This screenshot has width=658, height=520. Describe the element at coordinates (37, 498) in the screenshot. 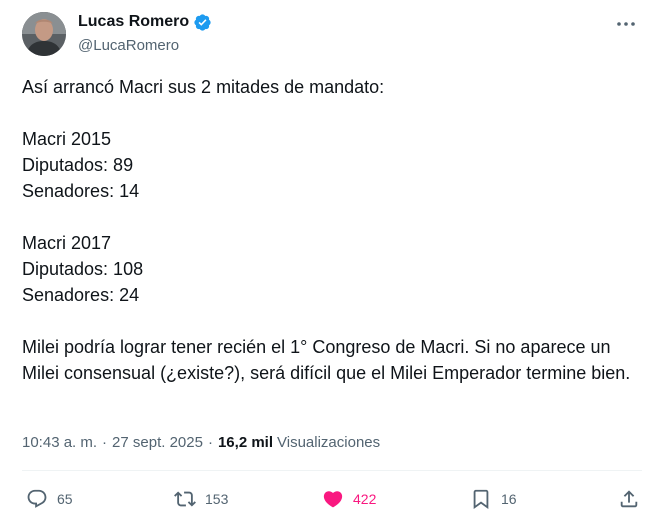

I see `reply-icon` at that location.